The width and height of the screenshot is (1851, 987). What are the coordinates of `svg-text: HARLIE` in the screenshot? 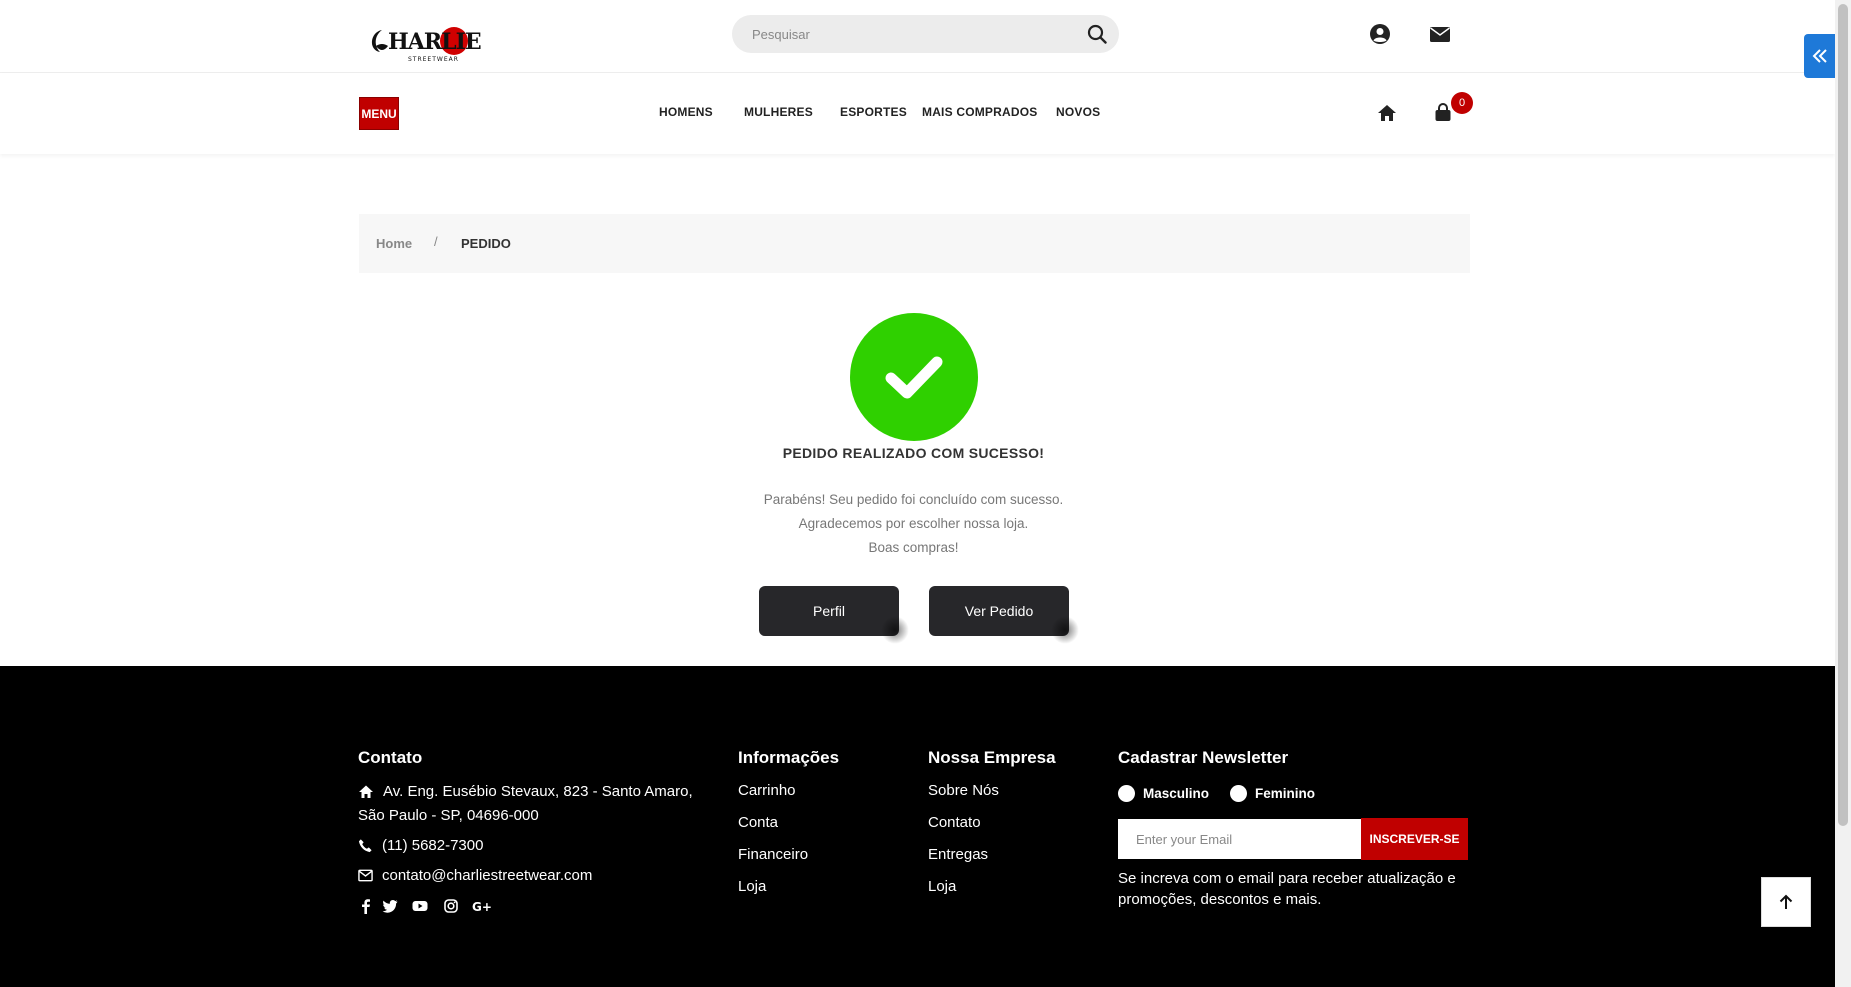 It's located at (434, 42).